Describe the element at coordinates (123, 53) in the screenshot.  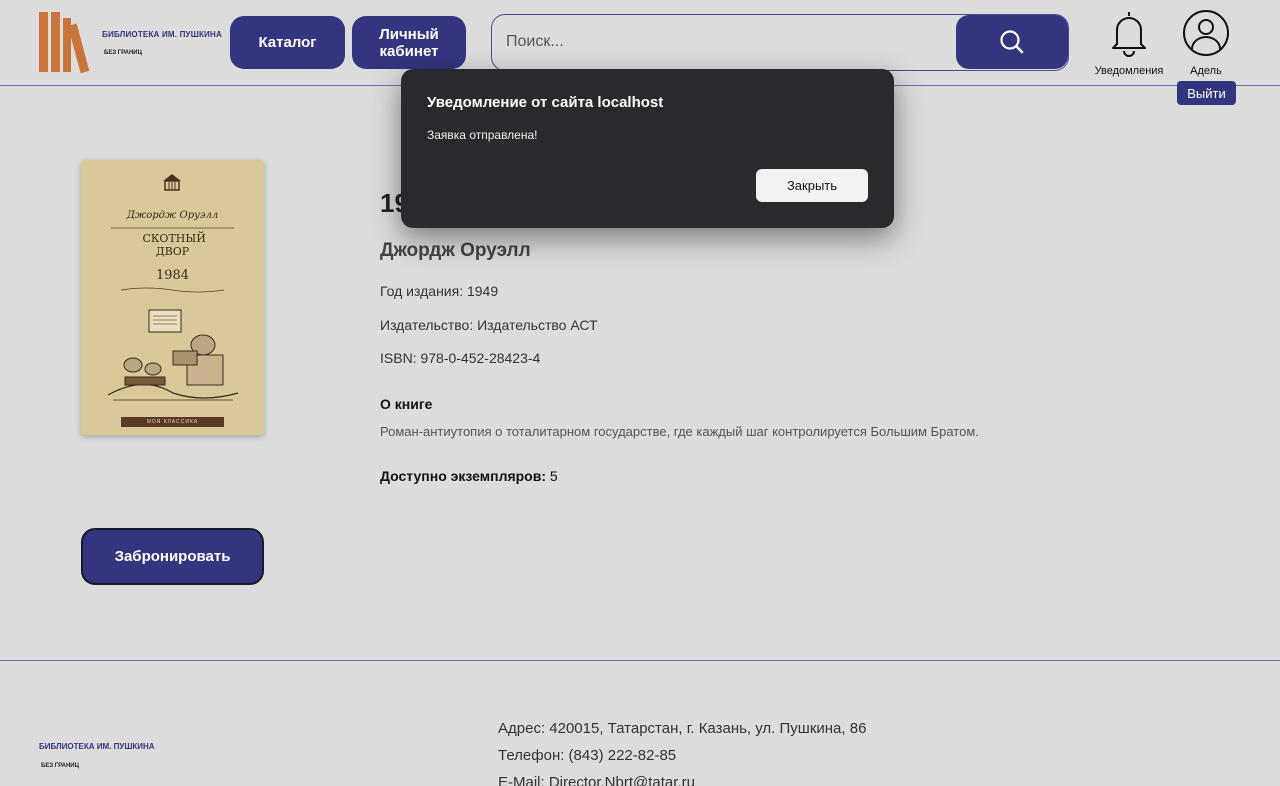
I see `logo-subtitle: БЕЗ ГРАНИЦ` at that location.